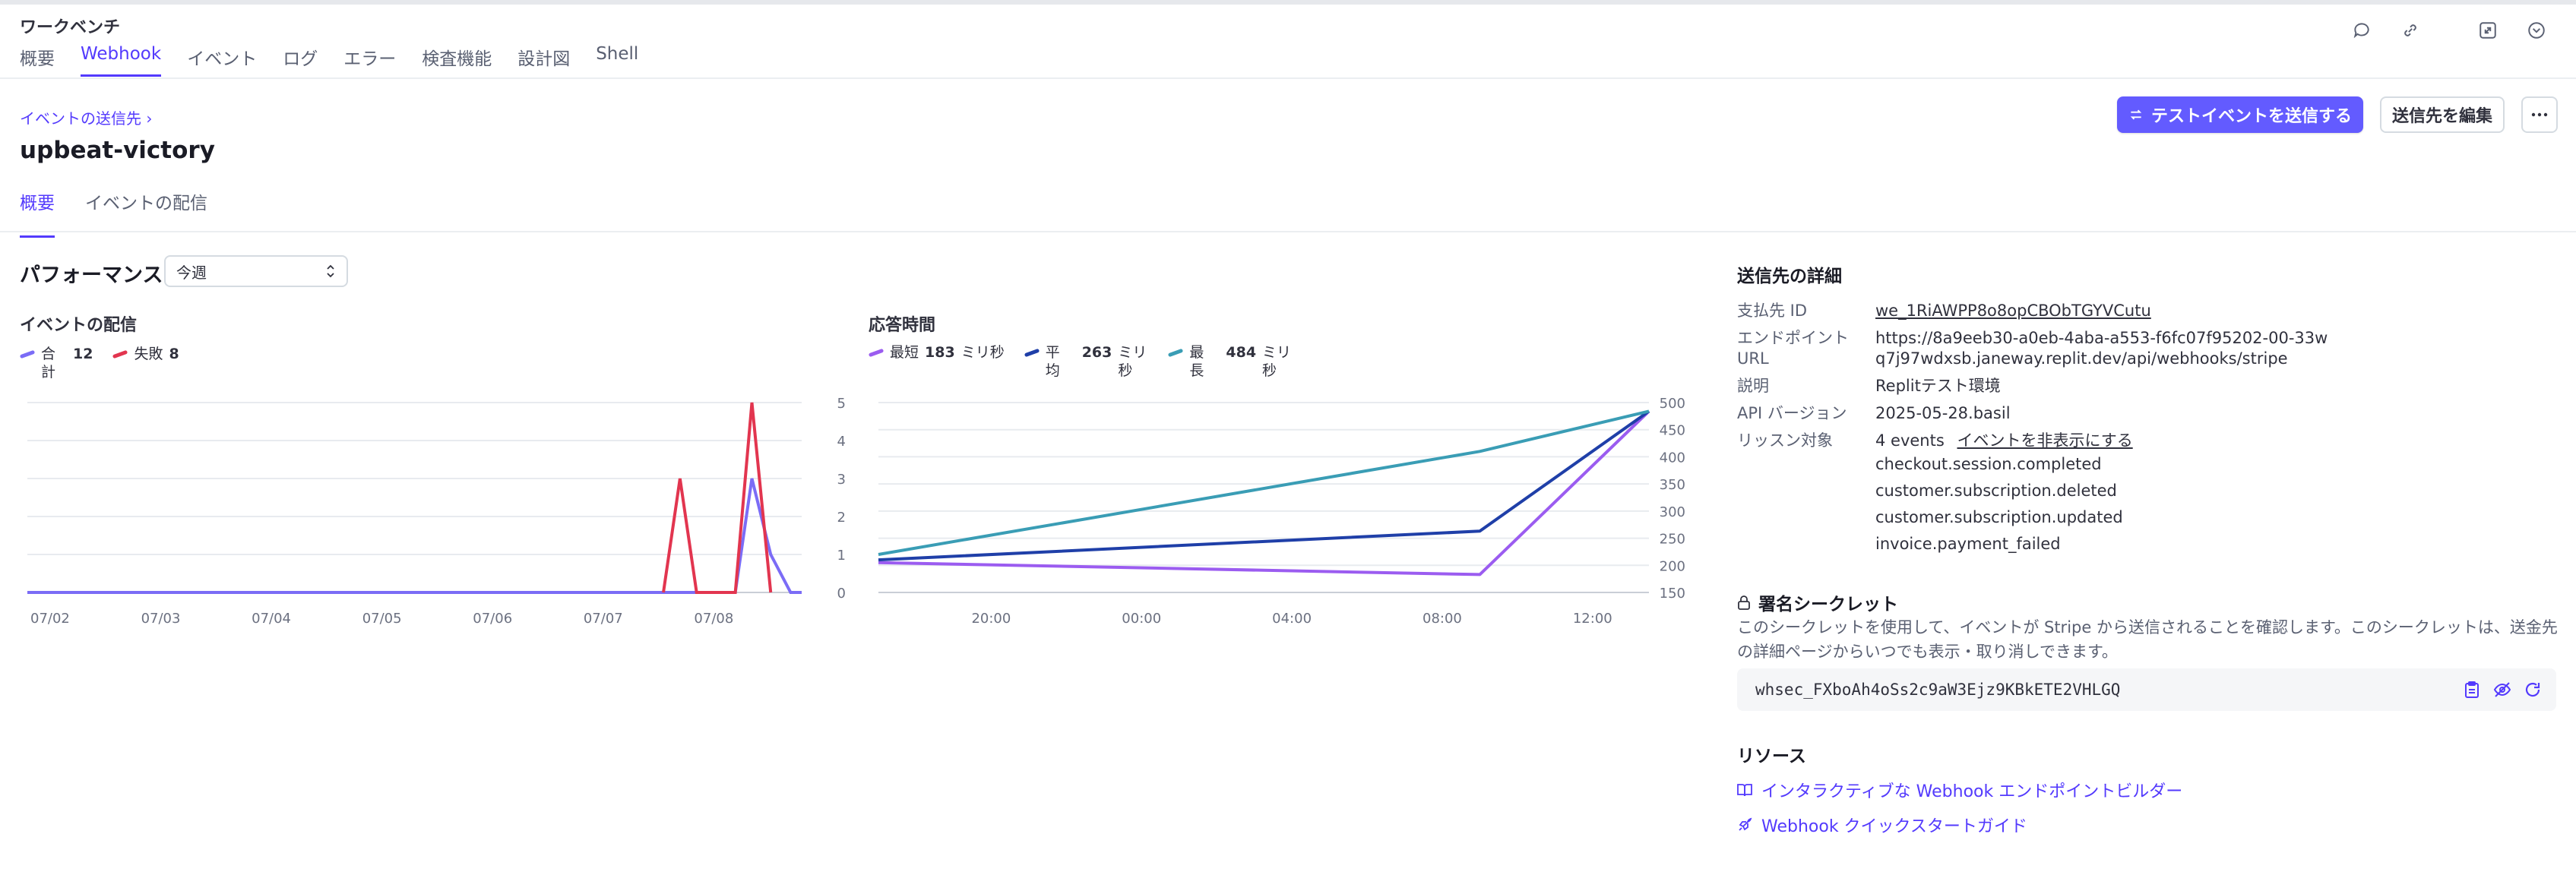 This screenshot has width=2576, height=875. I want to click on detail-value-description: Replitテスト環境, so click(1938, 386).